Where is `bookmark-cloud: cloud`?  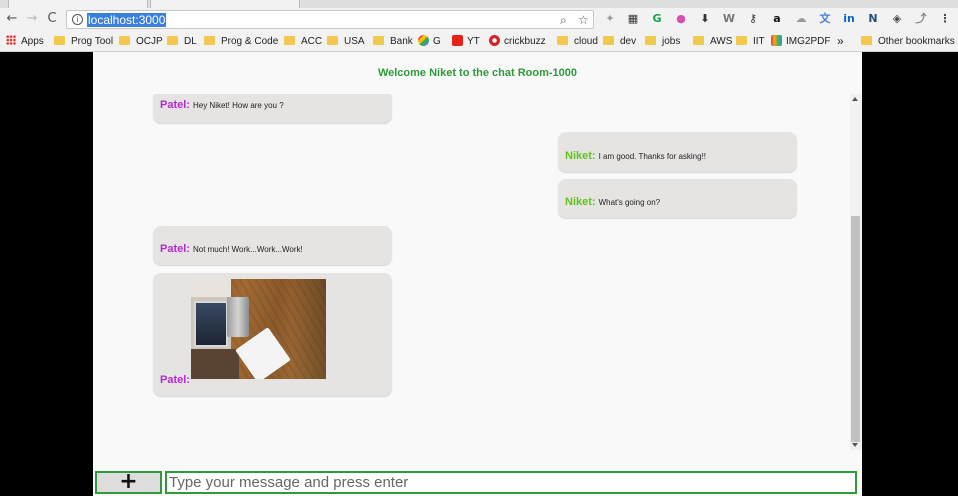
bookmark-cloud: cloud is located at coordinates (577, 41).